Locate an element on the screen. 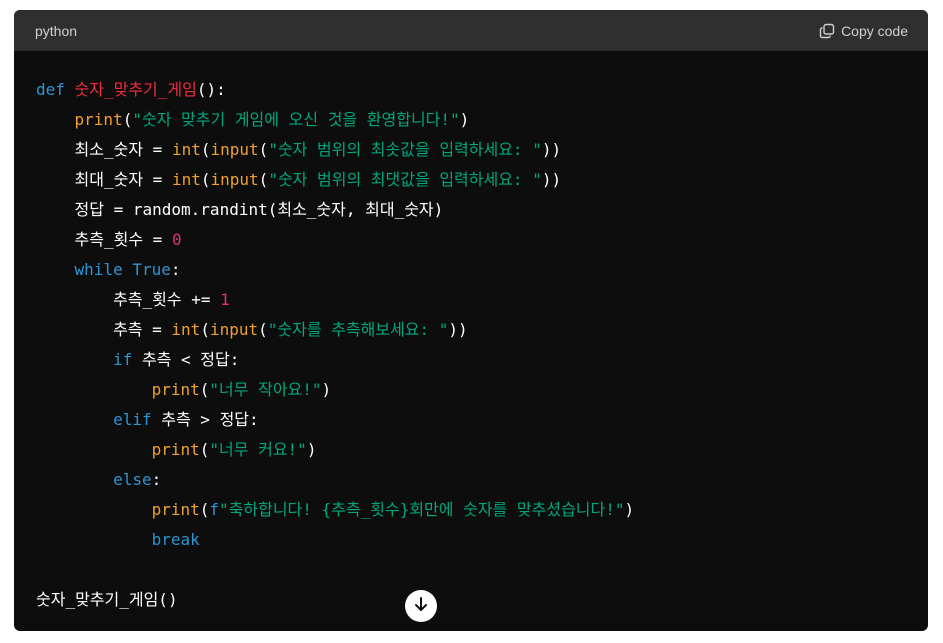 This screenshot has width=943, height=643. code-line: else: is located at coordinates (482, 480).